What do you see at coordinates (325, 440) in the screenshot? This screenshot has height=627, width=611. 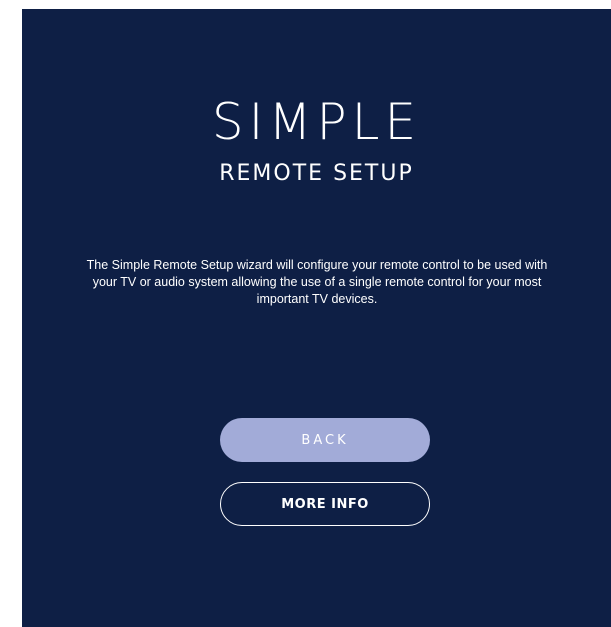 I see `back-button: BACK` at bounding box center [325, 440].